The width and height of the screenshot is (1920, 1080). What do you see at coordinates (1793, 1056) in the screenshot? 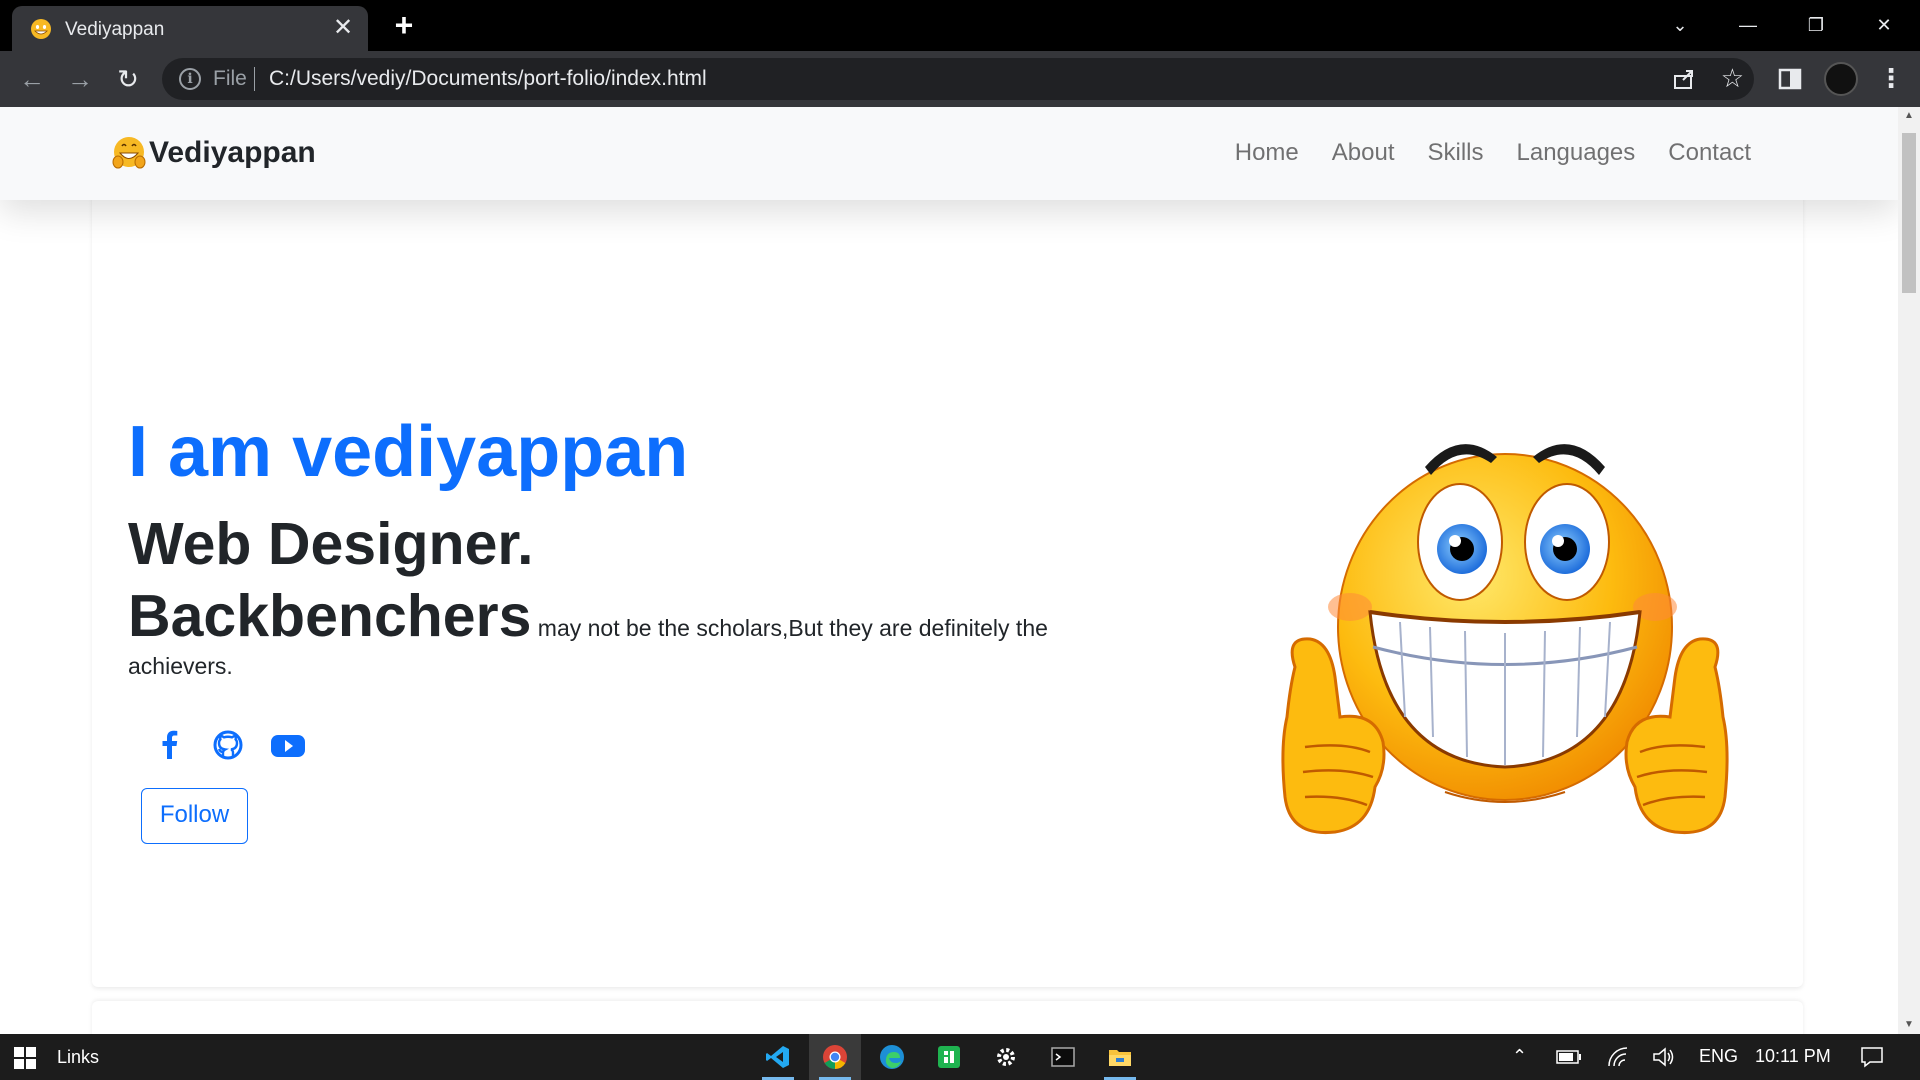
I see `clock: 10:11 PM` at bounding box center [1793, 1056].